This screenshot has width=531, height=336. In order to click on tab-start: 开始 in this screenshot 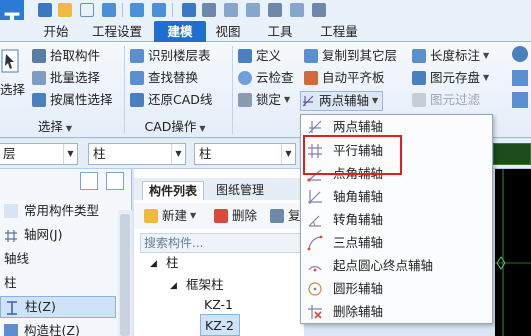, I will do `click(56, 31)`.